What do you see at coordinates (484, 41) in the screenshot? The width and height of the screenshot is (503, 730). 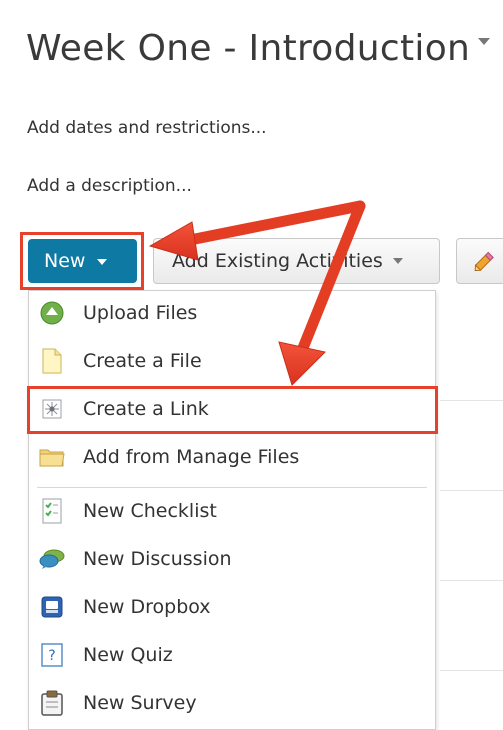 I see `title-menu-caret-icon` at bounding box center [484, 41].